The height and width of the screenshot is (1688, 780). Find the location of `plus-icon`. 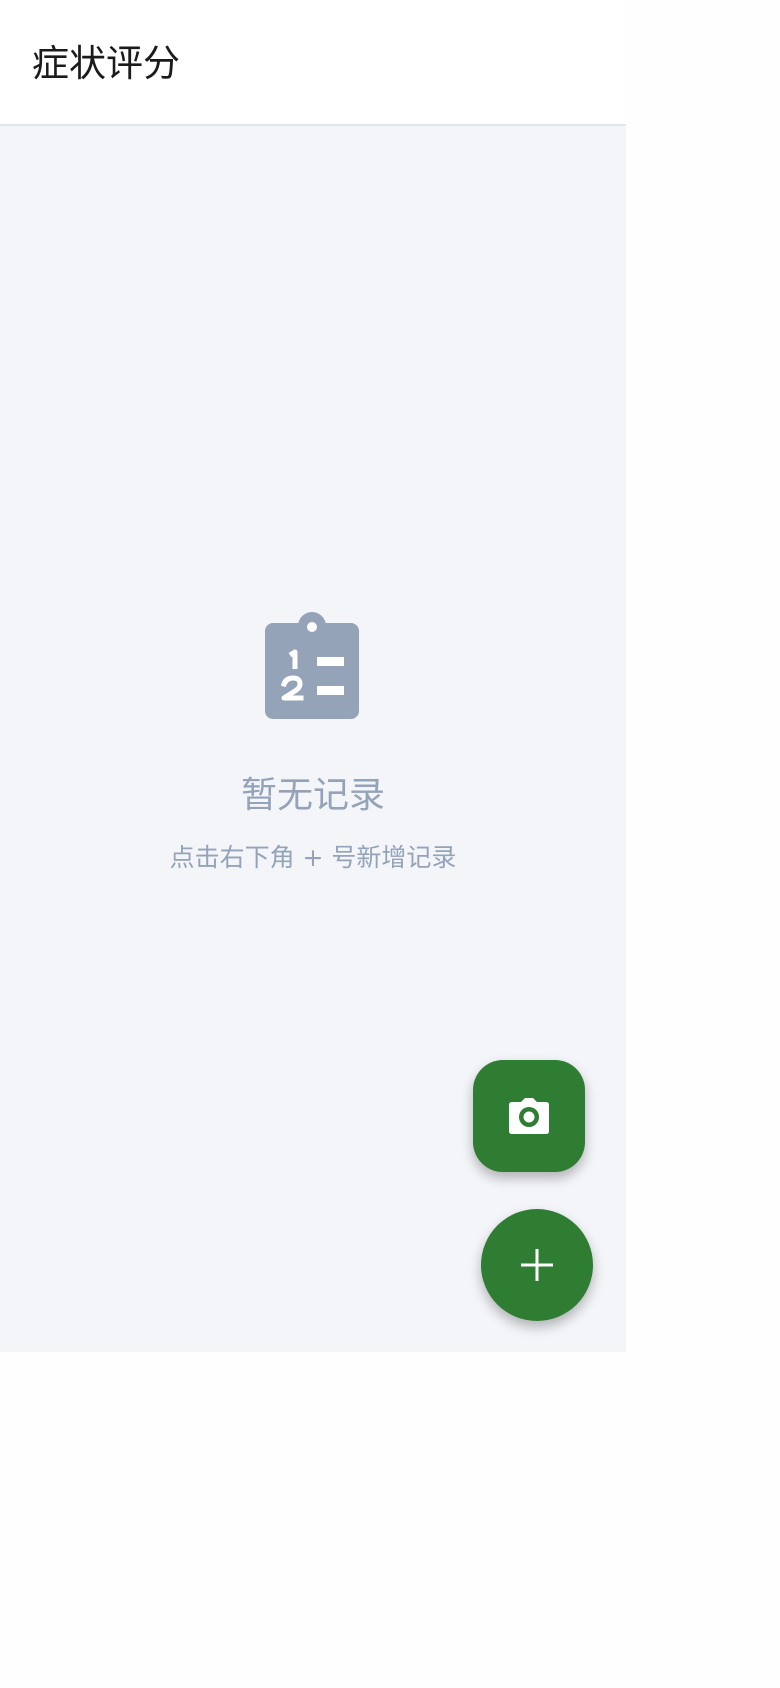

plus-icon is located at coordinates (537, 1265).